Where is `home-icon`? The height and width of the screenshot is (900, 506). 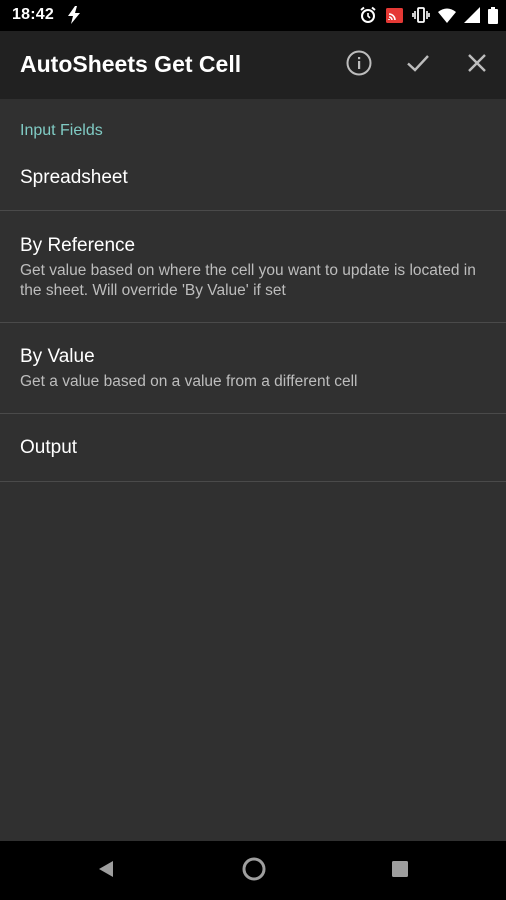
home-icon is located at coordinates (254, 871).